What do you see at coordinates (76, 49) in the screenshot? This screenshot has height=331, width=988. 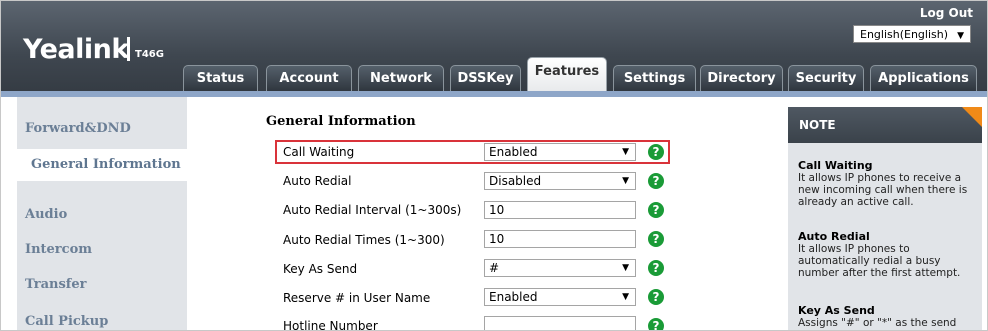 I see `yealink-logo: Yealink` at bounding box center [76, 49].